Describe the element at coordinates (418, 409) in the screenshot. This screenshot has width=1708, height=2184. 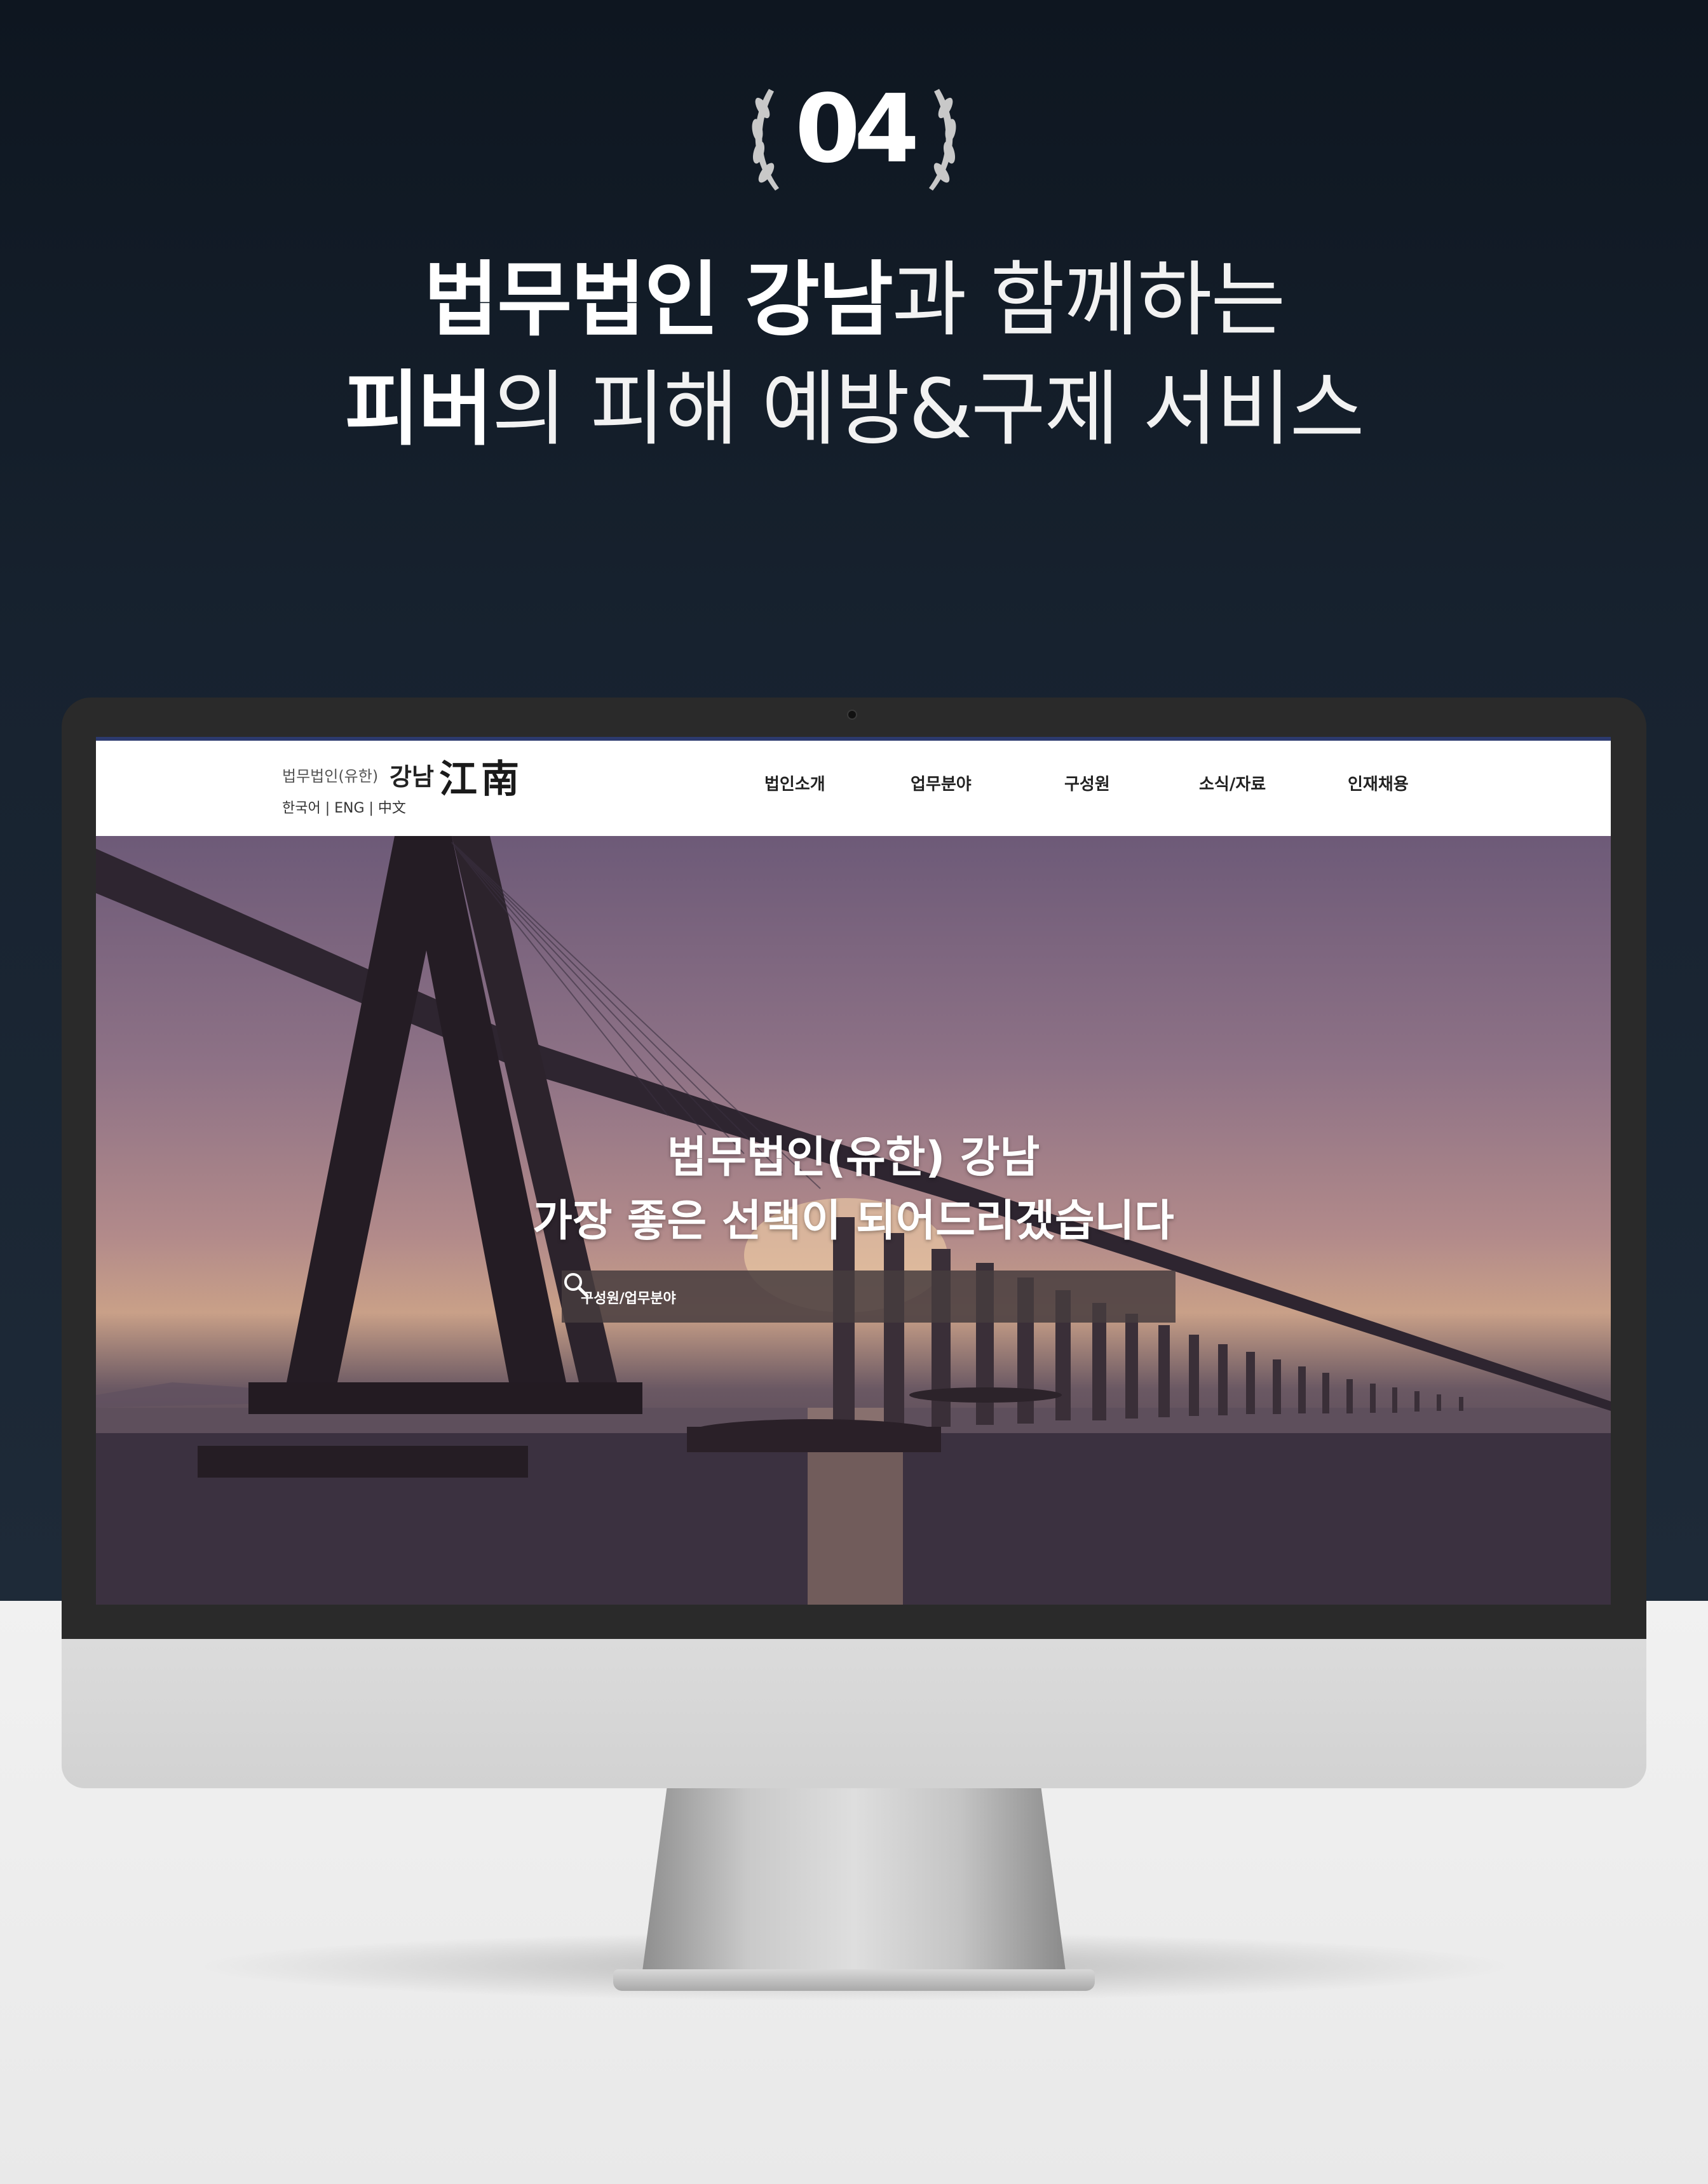
I see `headline-brand-name: 피버` at that location.